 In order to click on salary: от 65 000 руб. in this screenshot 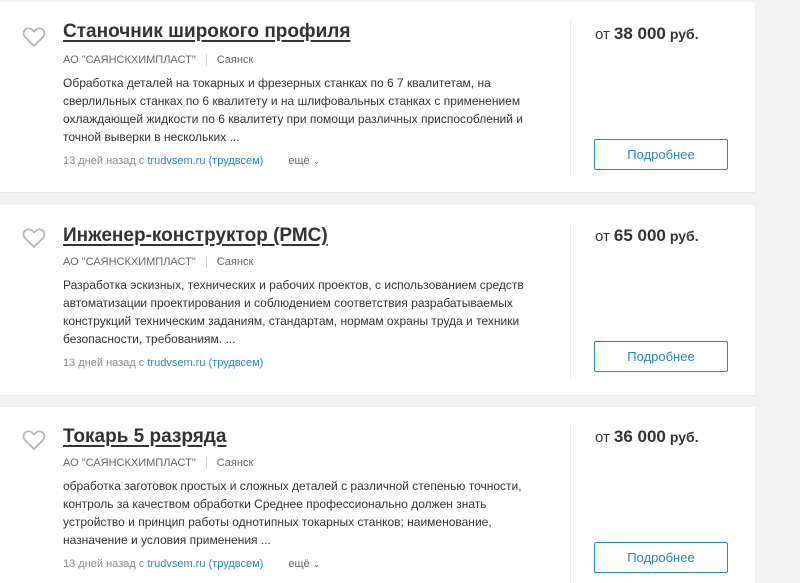, I will do `click(647, 236)`.